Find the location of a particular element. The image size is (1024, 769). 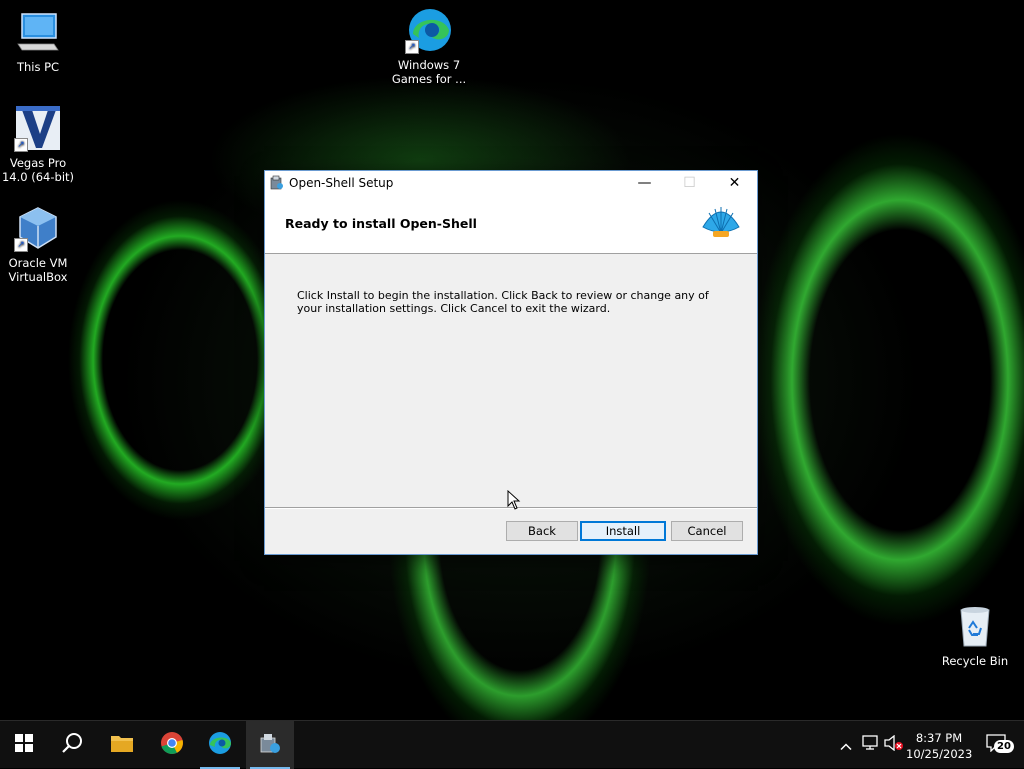

chevron-up-icon is located at coordinates (846, 745).